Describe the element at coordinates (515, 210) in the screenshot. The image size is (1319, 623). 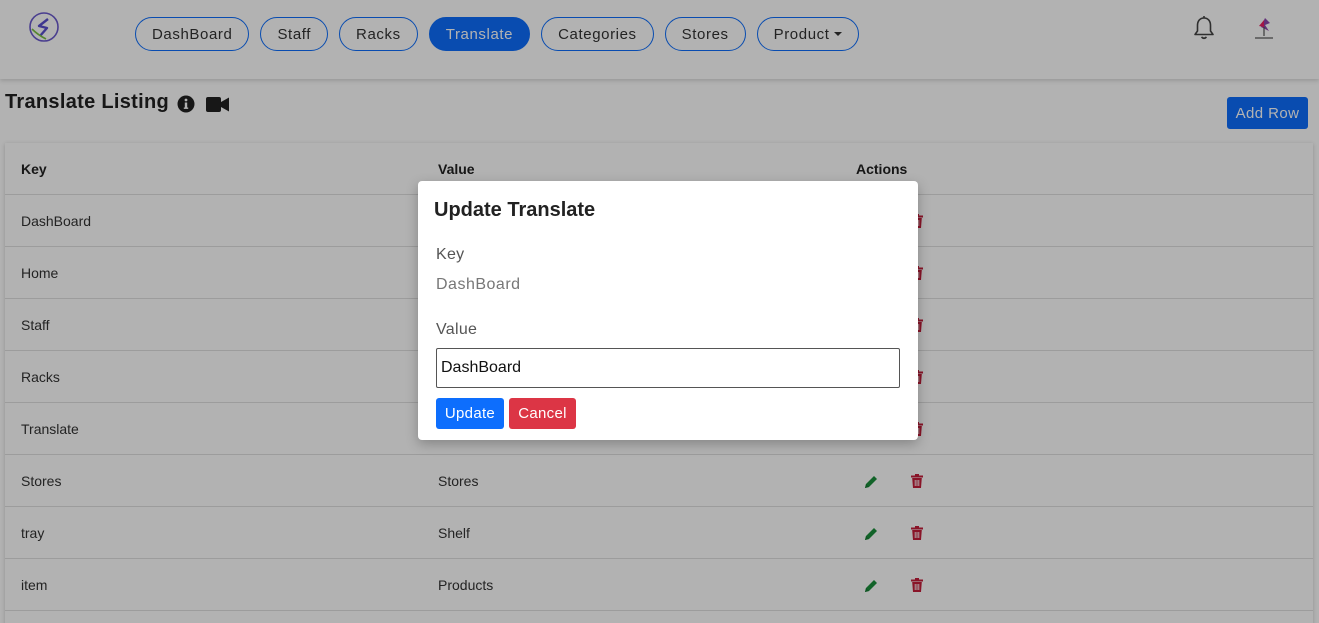
I see `modal-title: Update Translate` at that location.